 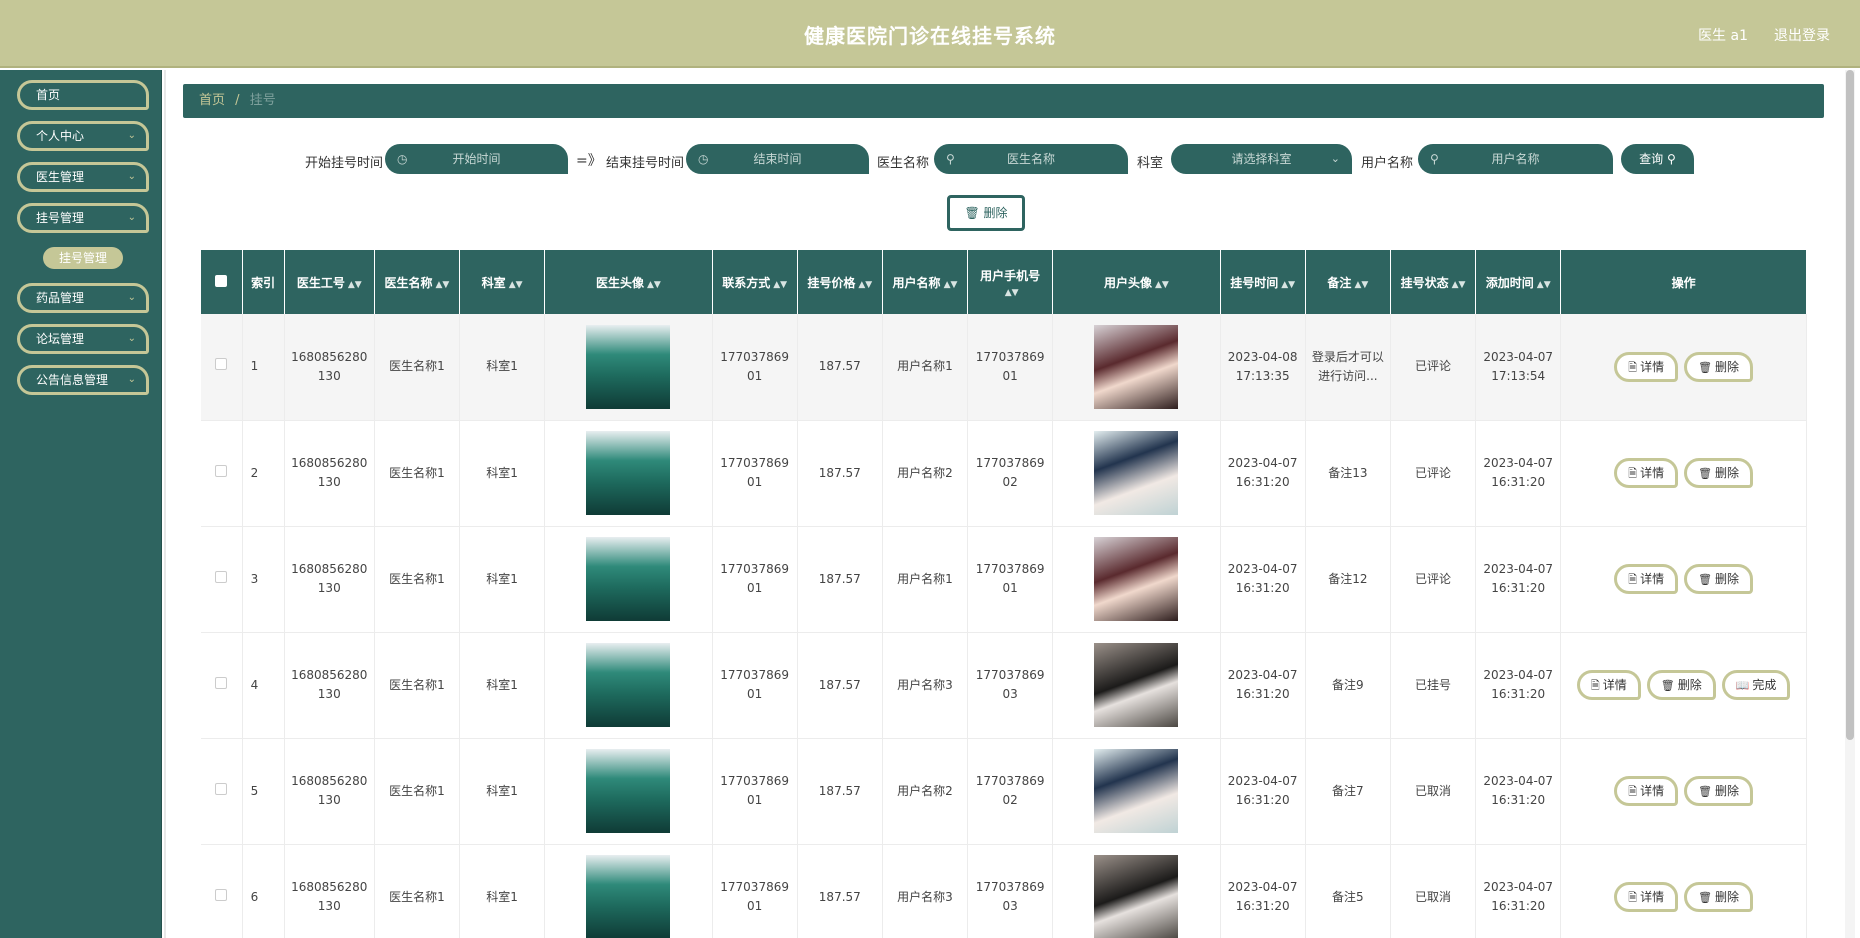 I want to click on column-header: 医生工号 ▲▼, so click(x=329, y=282).